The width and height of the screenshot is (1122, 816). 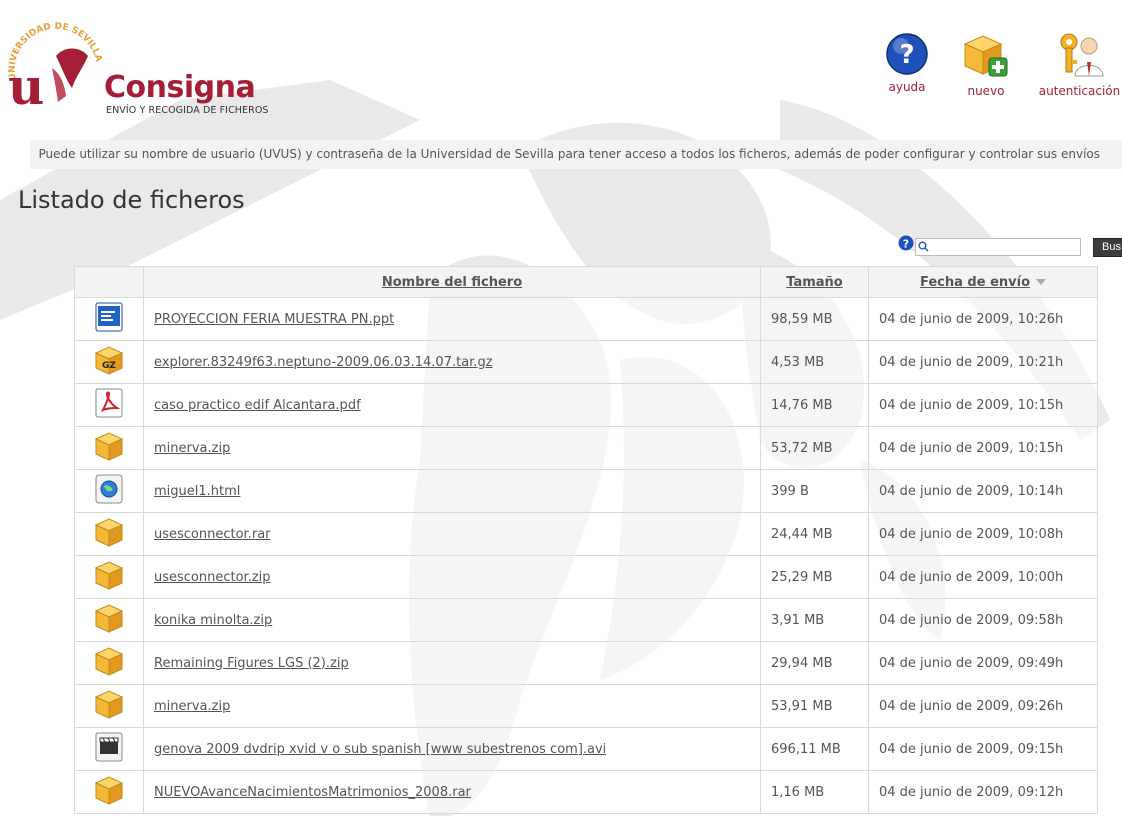 I want to click on file-name-link: usesconnector.rar, so click(x=212, y=534).